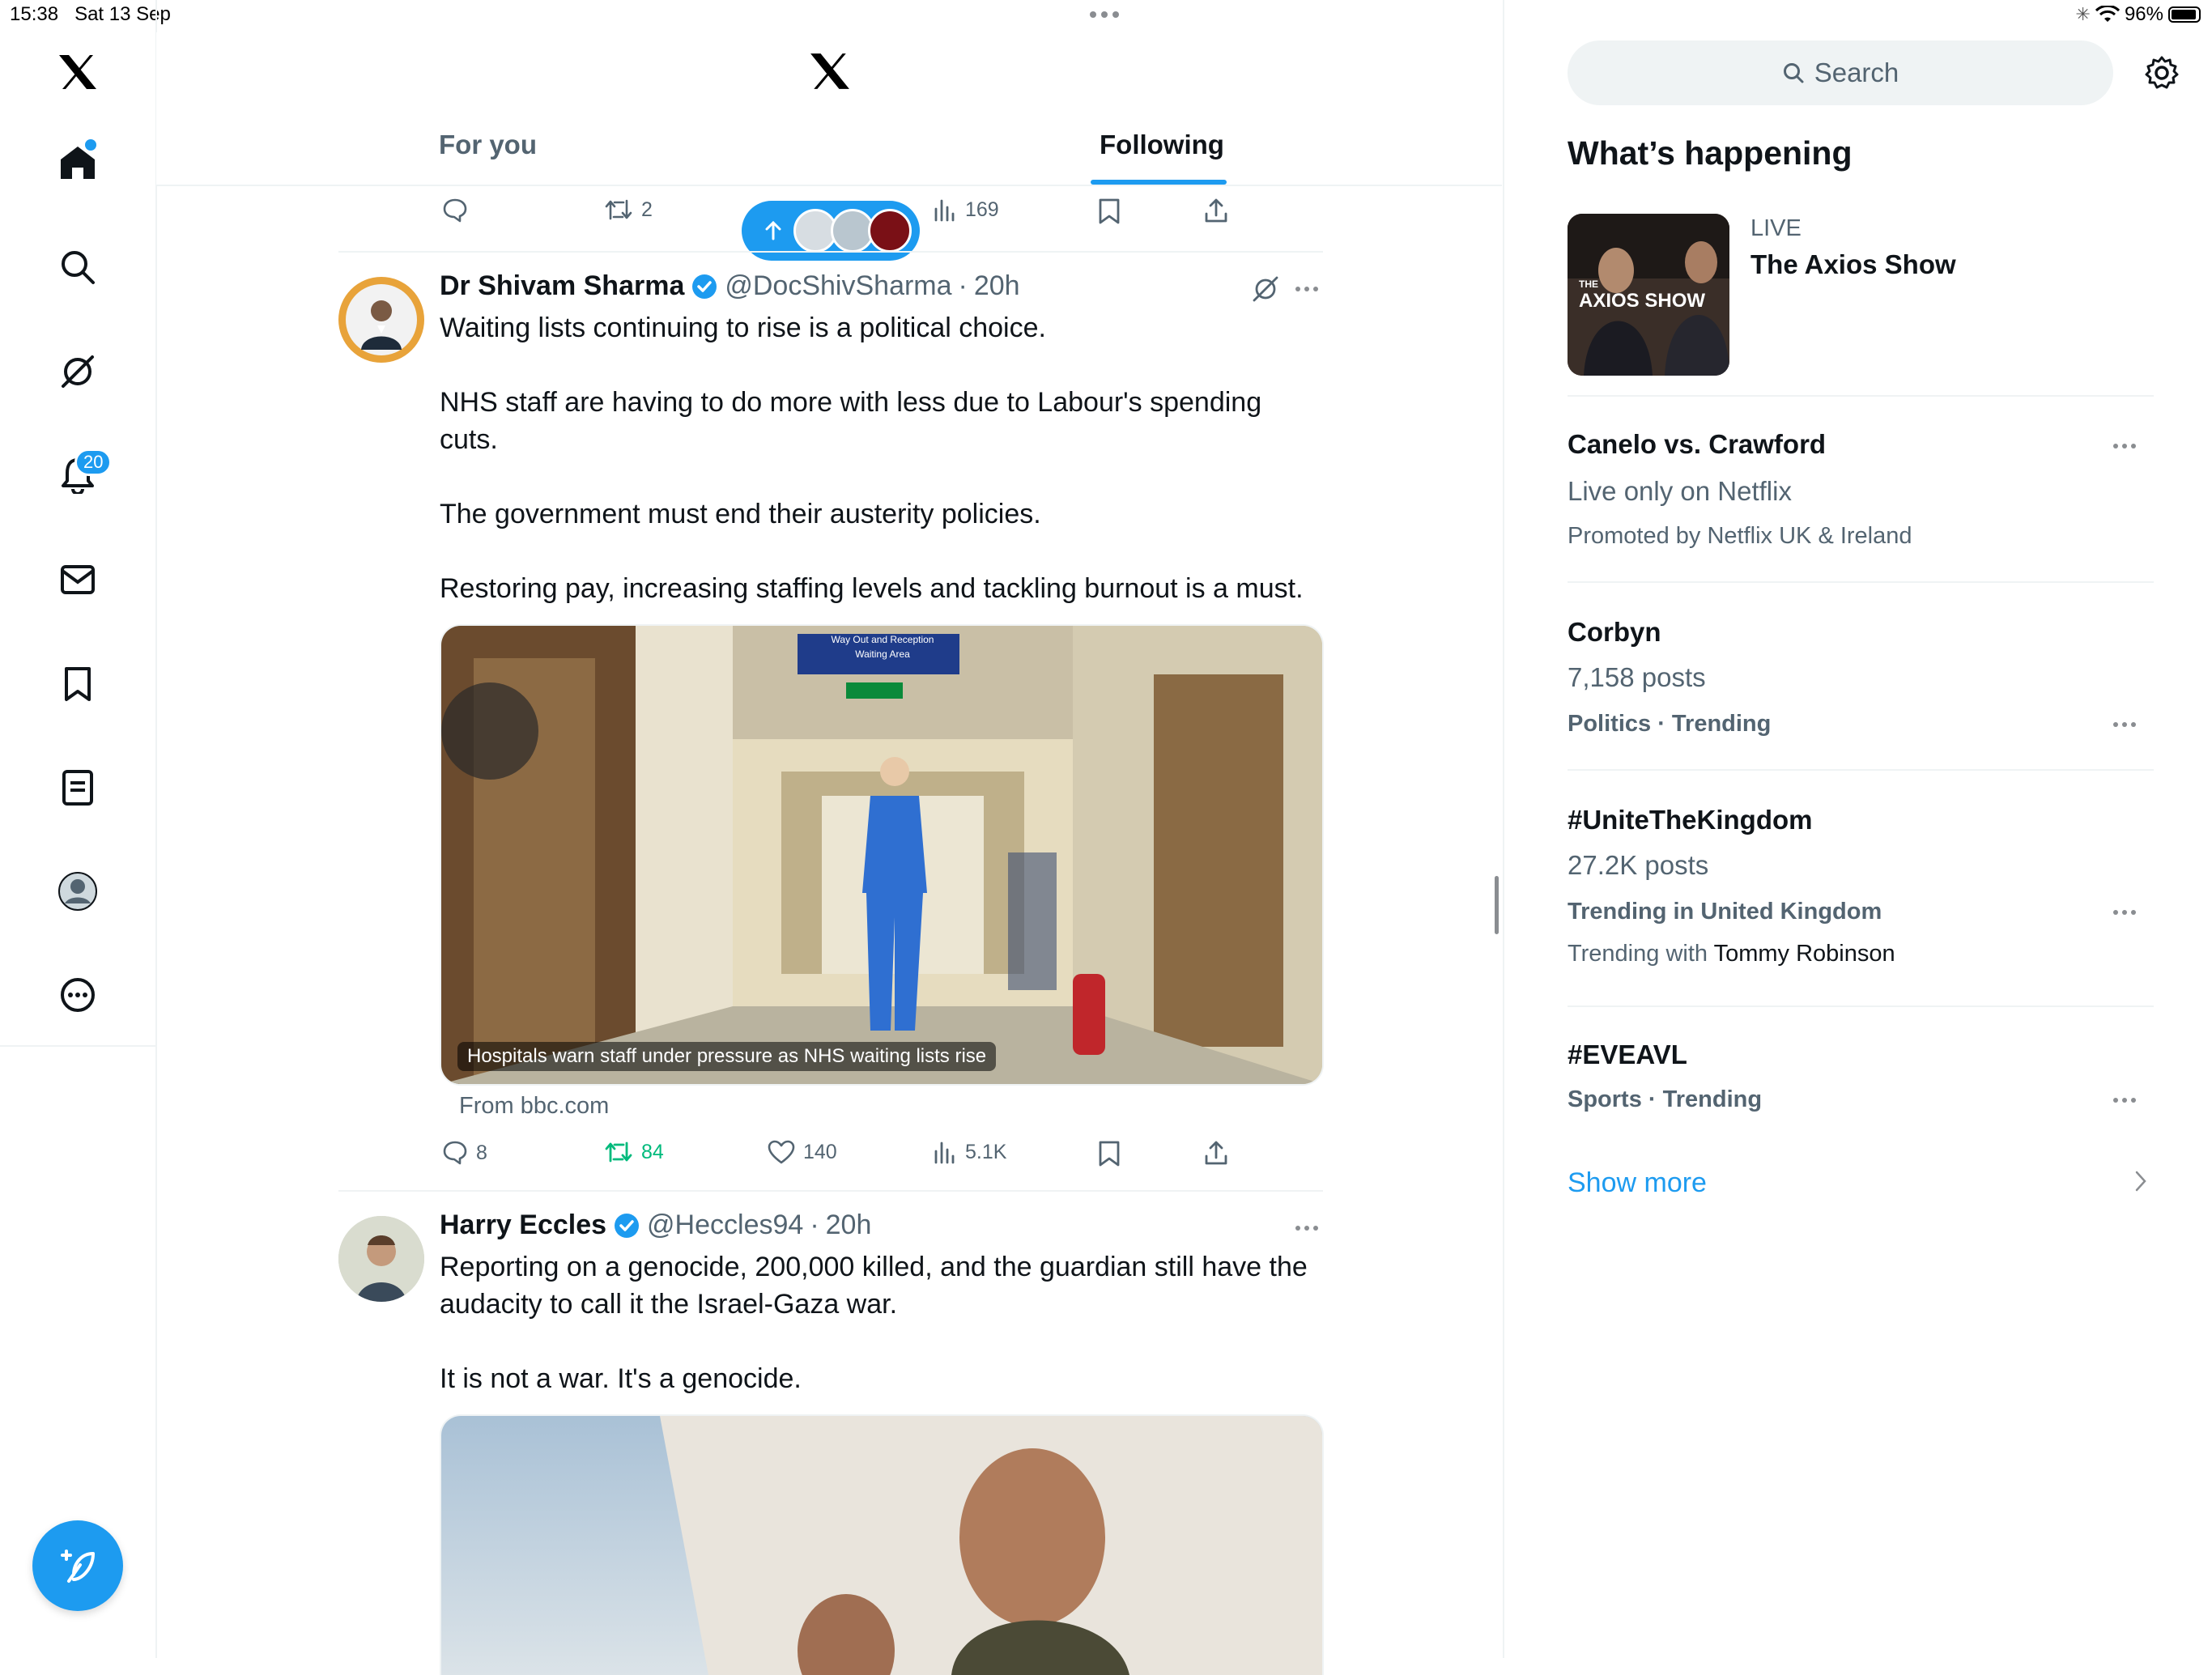 Image resolution: width=2212 pixels, height=1675 pixels. I want to click on tweet-header: Harry Eccles @Heccles94 · 20h, so click(656, 1225).